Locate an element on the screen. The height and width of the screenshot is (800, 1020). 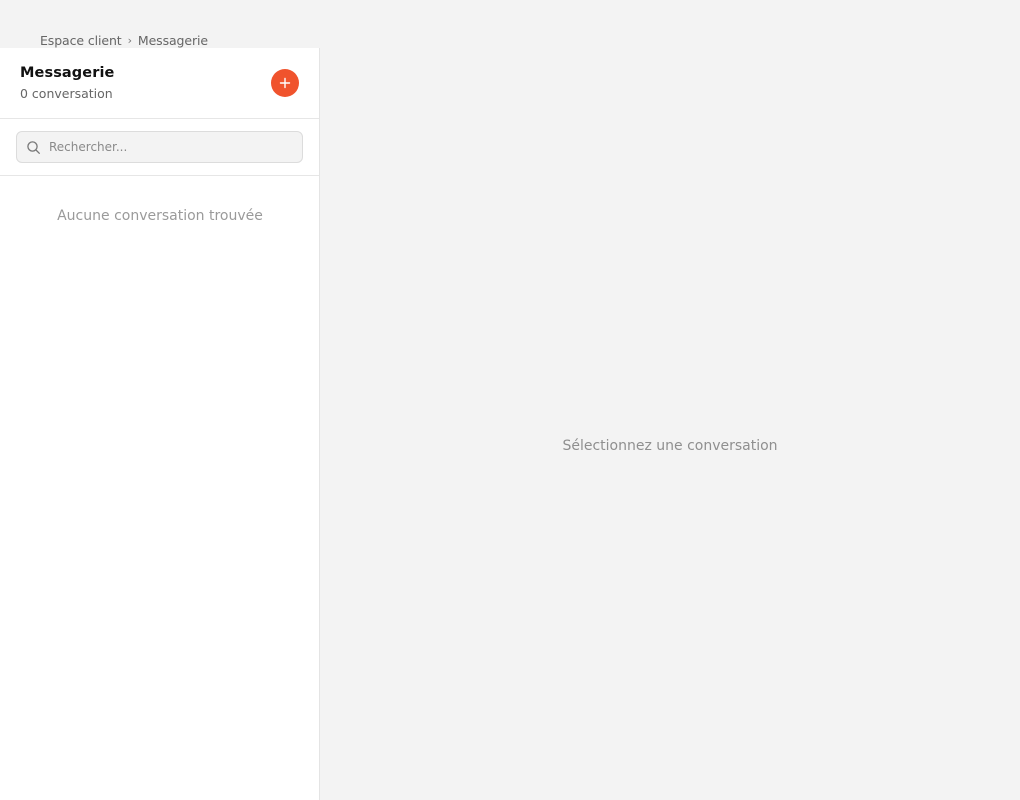
breadcrumb: Espace client › Messagerie is located at coordinates (124, 40).